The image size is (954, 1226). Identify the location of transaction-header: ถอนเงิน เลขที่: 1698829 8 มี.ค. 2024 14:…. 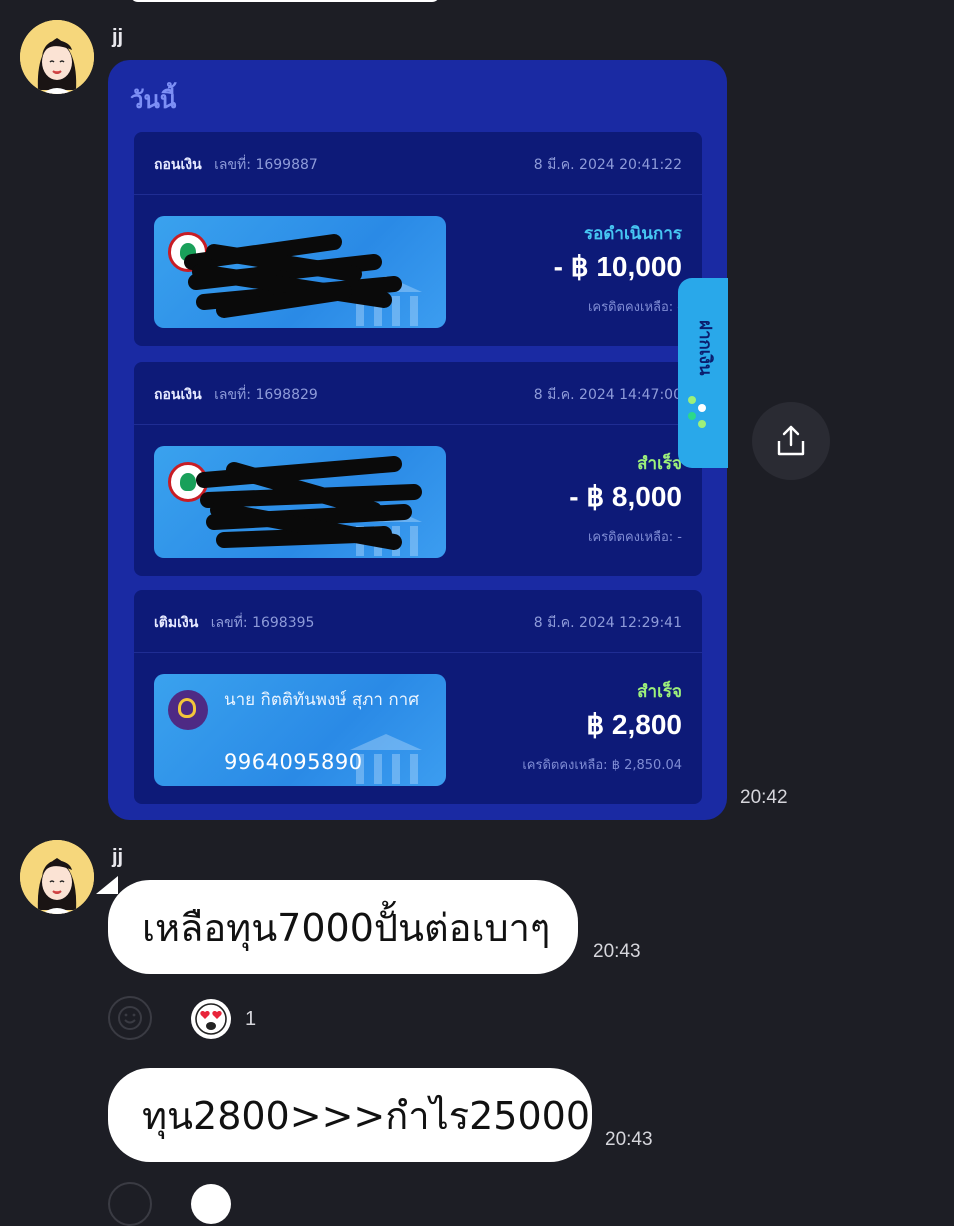
(418, 395).